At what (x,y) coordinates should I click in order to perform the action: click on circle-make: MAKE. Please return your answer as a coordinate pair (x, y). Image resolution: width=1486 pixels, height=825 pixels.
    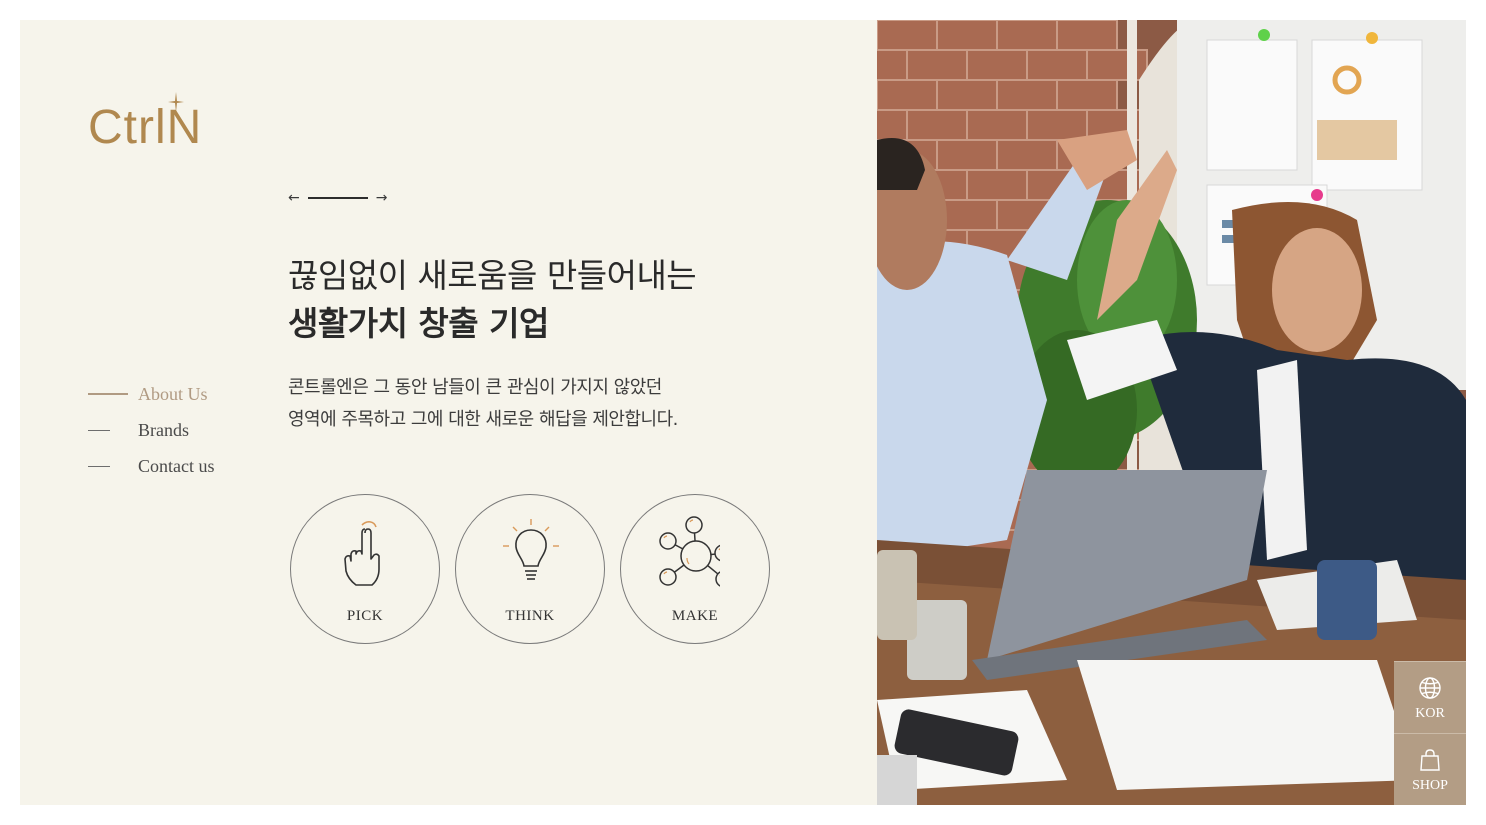
    Looking at the image, I should click on (695, 569).